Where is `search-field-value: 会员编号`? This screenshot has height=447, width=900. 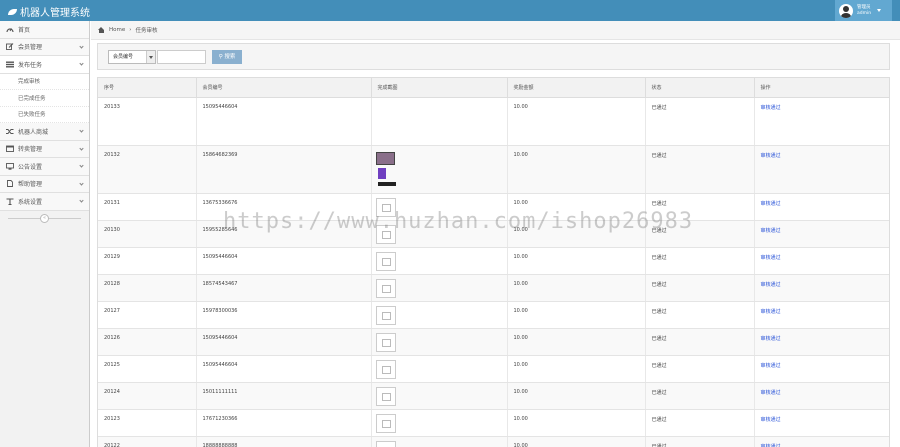
search-field-value: 会员编号 is located at coordinates (123, 57).